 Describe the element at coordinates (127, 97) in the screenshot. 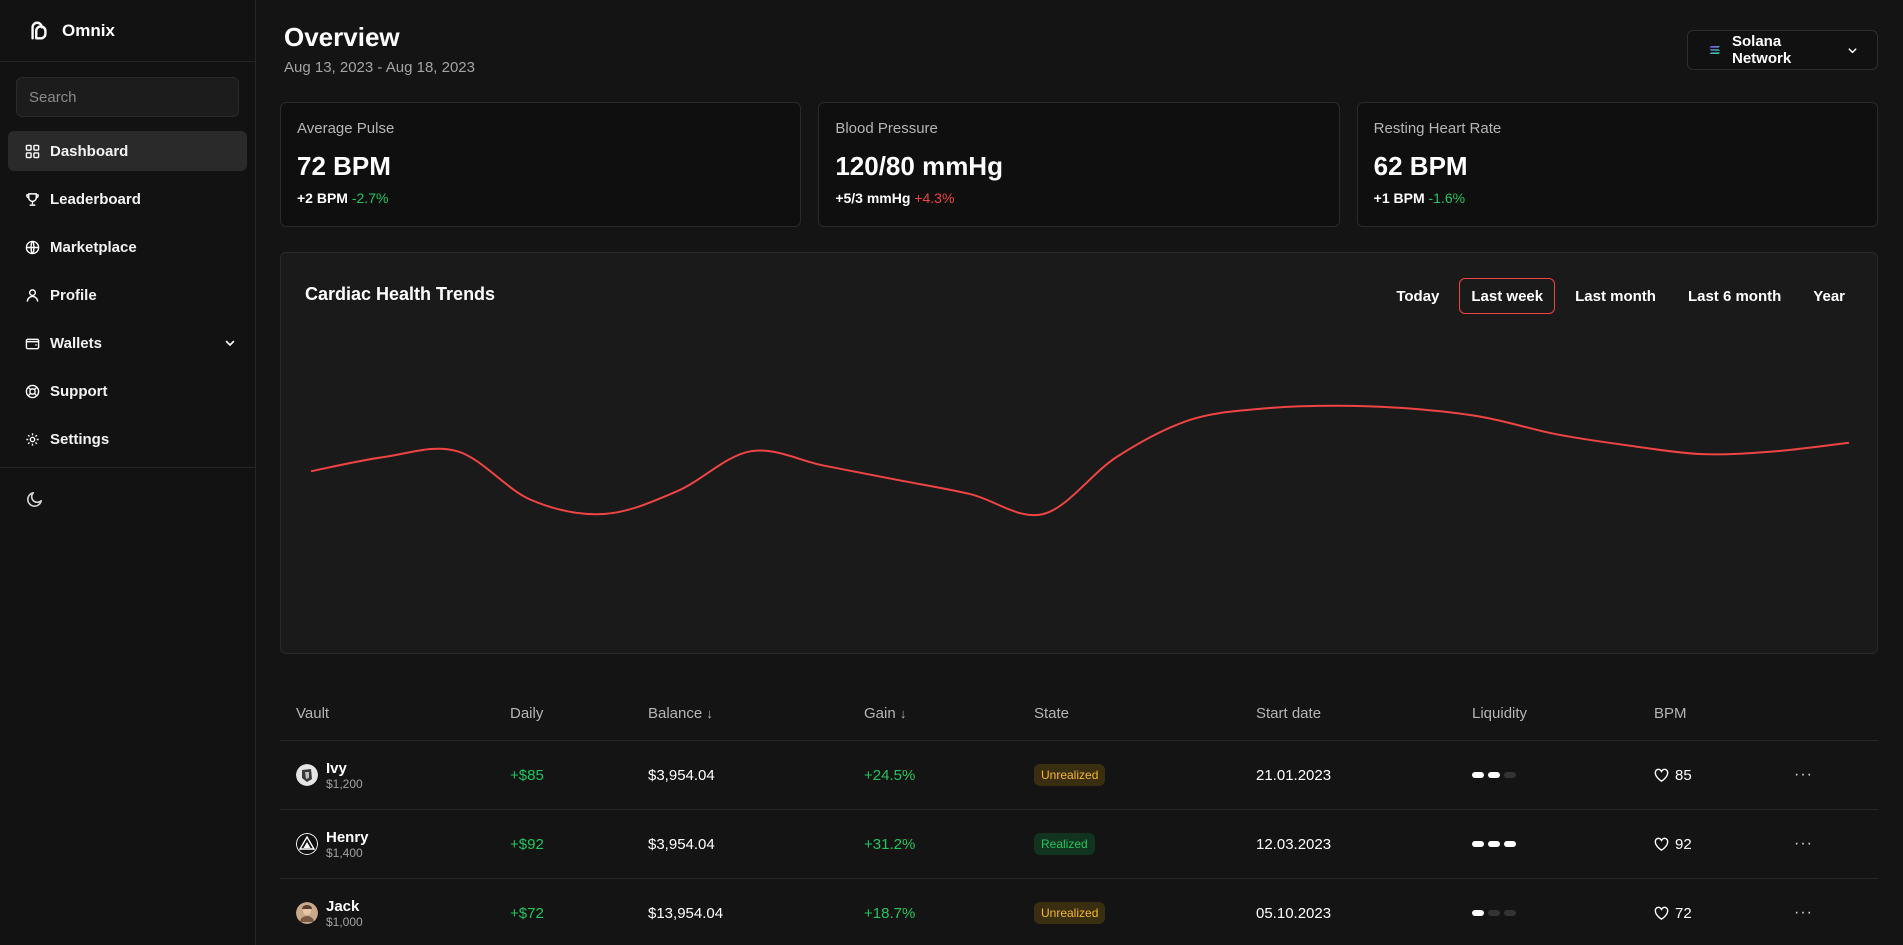

I see `search-input` at that location.